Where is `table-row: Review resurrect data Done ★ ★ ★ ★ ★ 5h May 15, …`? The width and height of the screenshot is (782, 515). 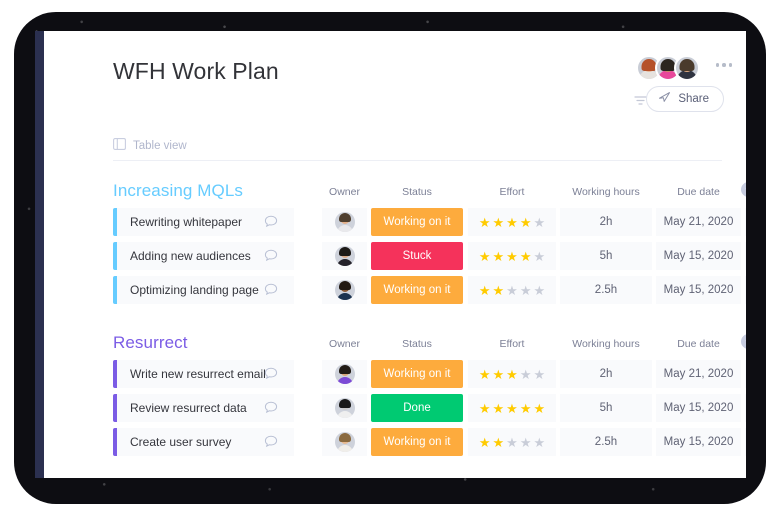
table-row: Review resurrect data Done ★ ★ ★ ★ ★ 5h May 15, … is located at coordinates (395, 408).